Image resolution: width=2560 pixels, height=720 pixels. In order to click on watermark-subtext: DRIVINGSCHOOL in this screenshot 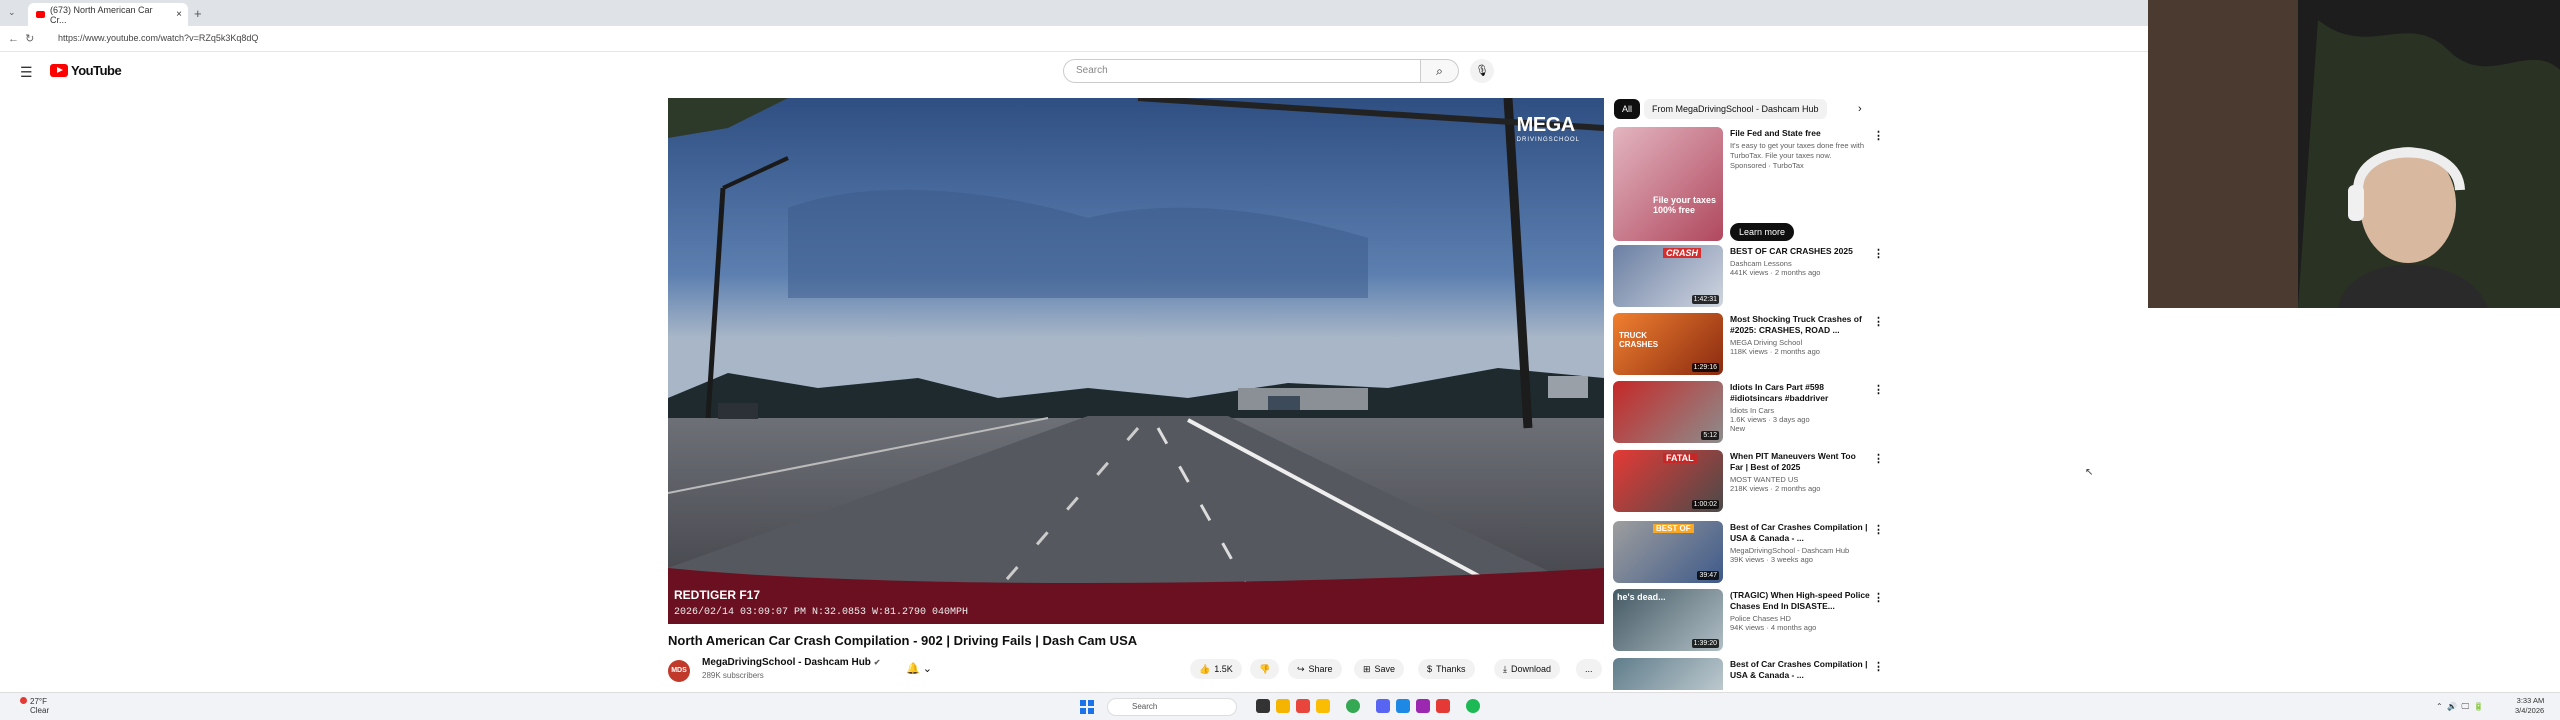, I will do `click(1548, 140)`.